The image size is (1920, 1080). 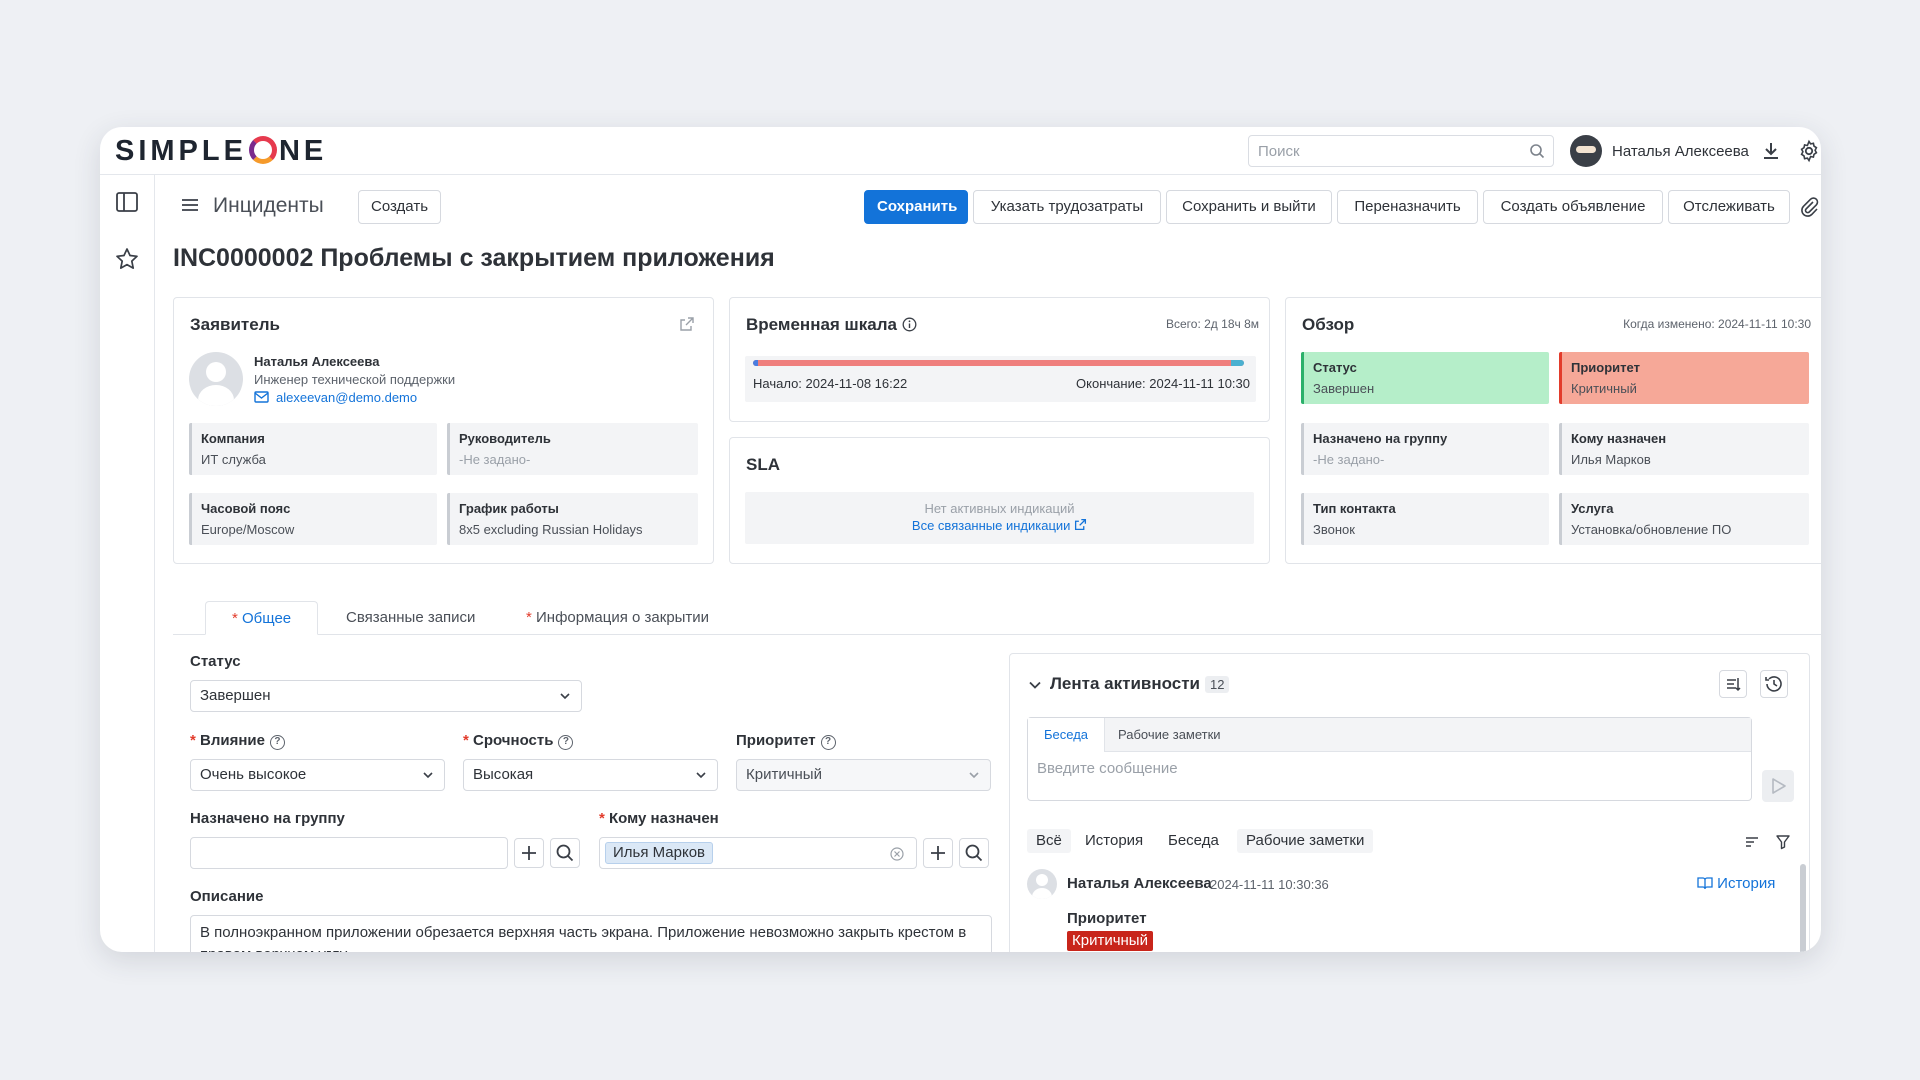 I want to click on overview-changed: Когда изменено: 2024-11-11 10:30, so click(x=1717, y=324).